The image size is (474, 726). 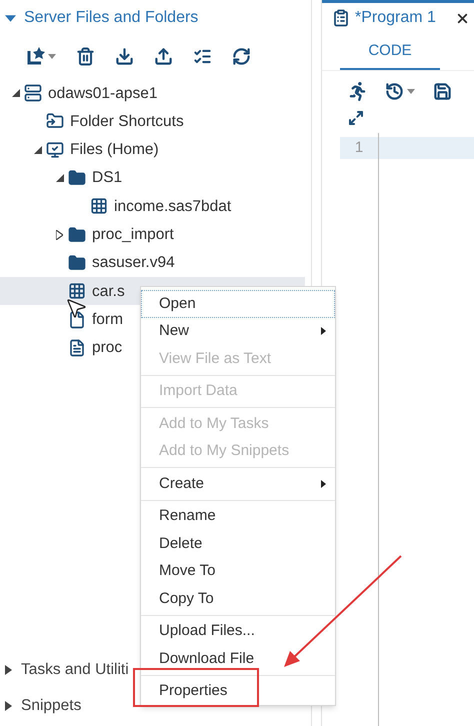 I want to click on tree-label: sasuser.v94, so click(x=133, y=263).